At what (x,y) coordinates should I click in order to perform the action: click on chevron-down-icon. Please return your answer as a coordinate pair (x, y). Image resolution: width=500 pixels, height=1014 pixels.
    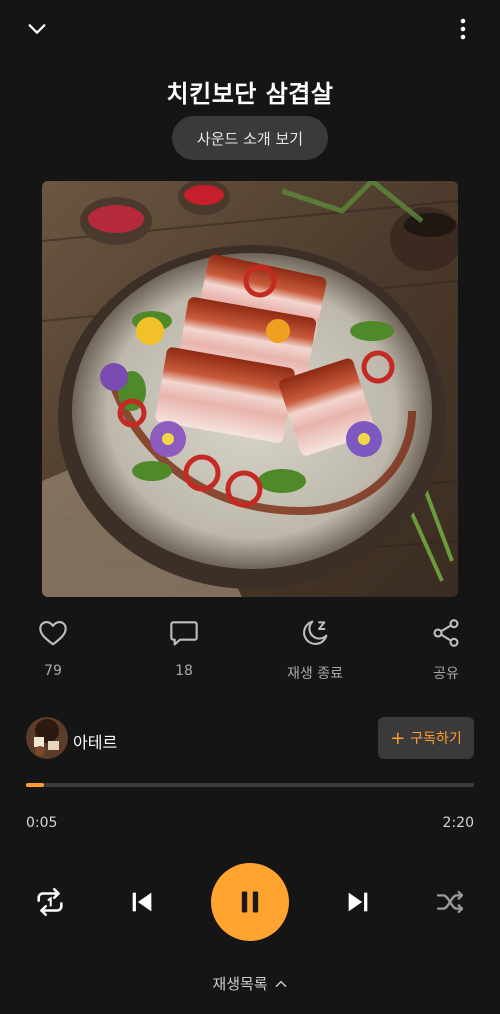
    Looking at the image, I should click on (37, 29).